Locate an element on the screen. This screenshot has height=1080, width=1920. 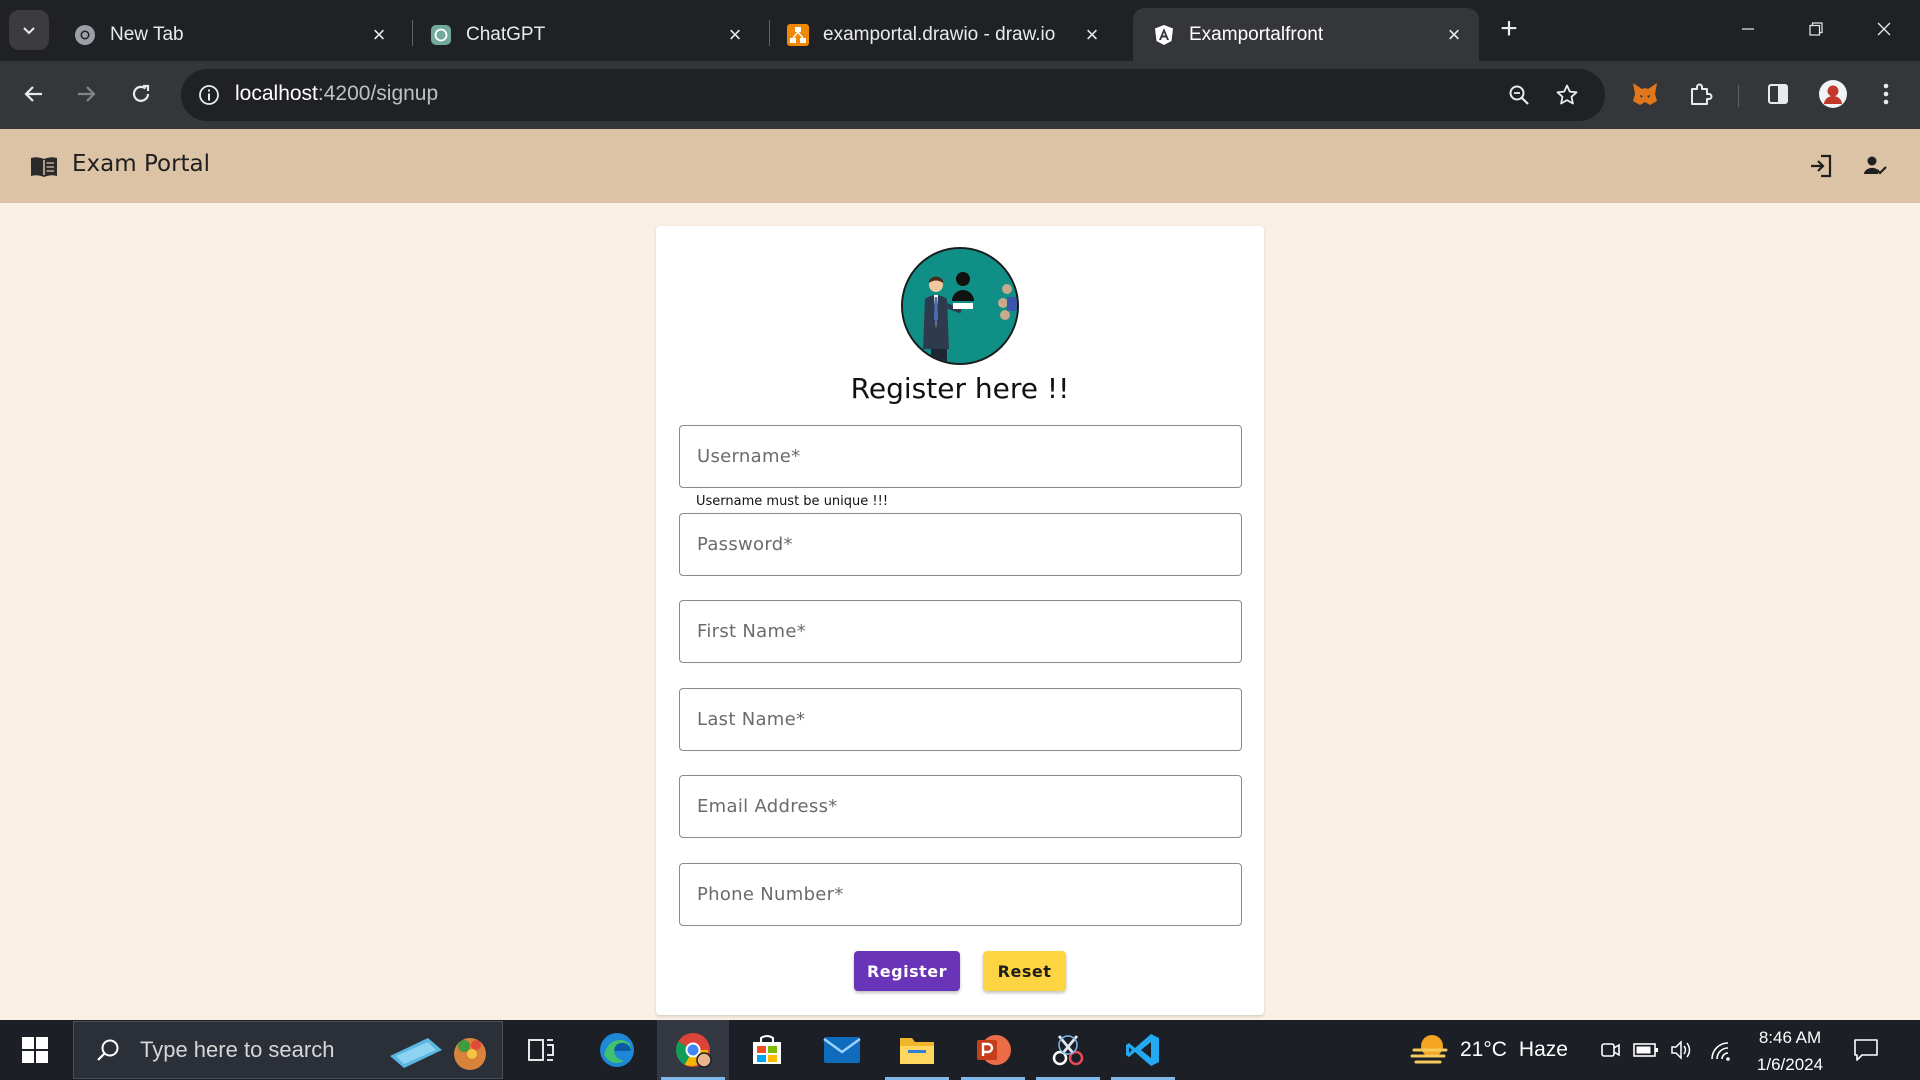
system-clock: 8:46 AM 1/6/2024 is located at coordinates (1790, 1051).